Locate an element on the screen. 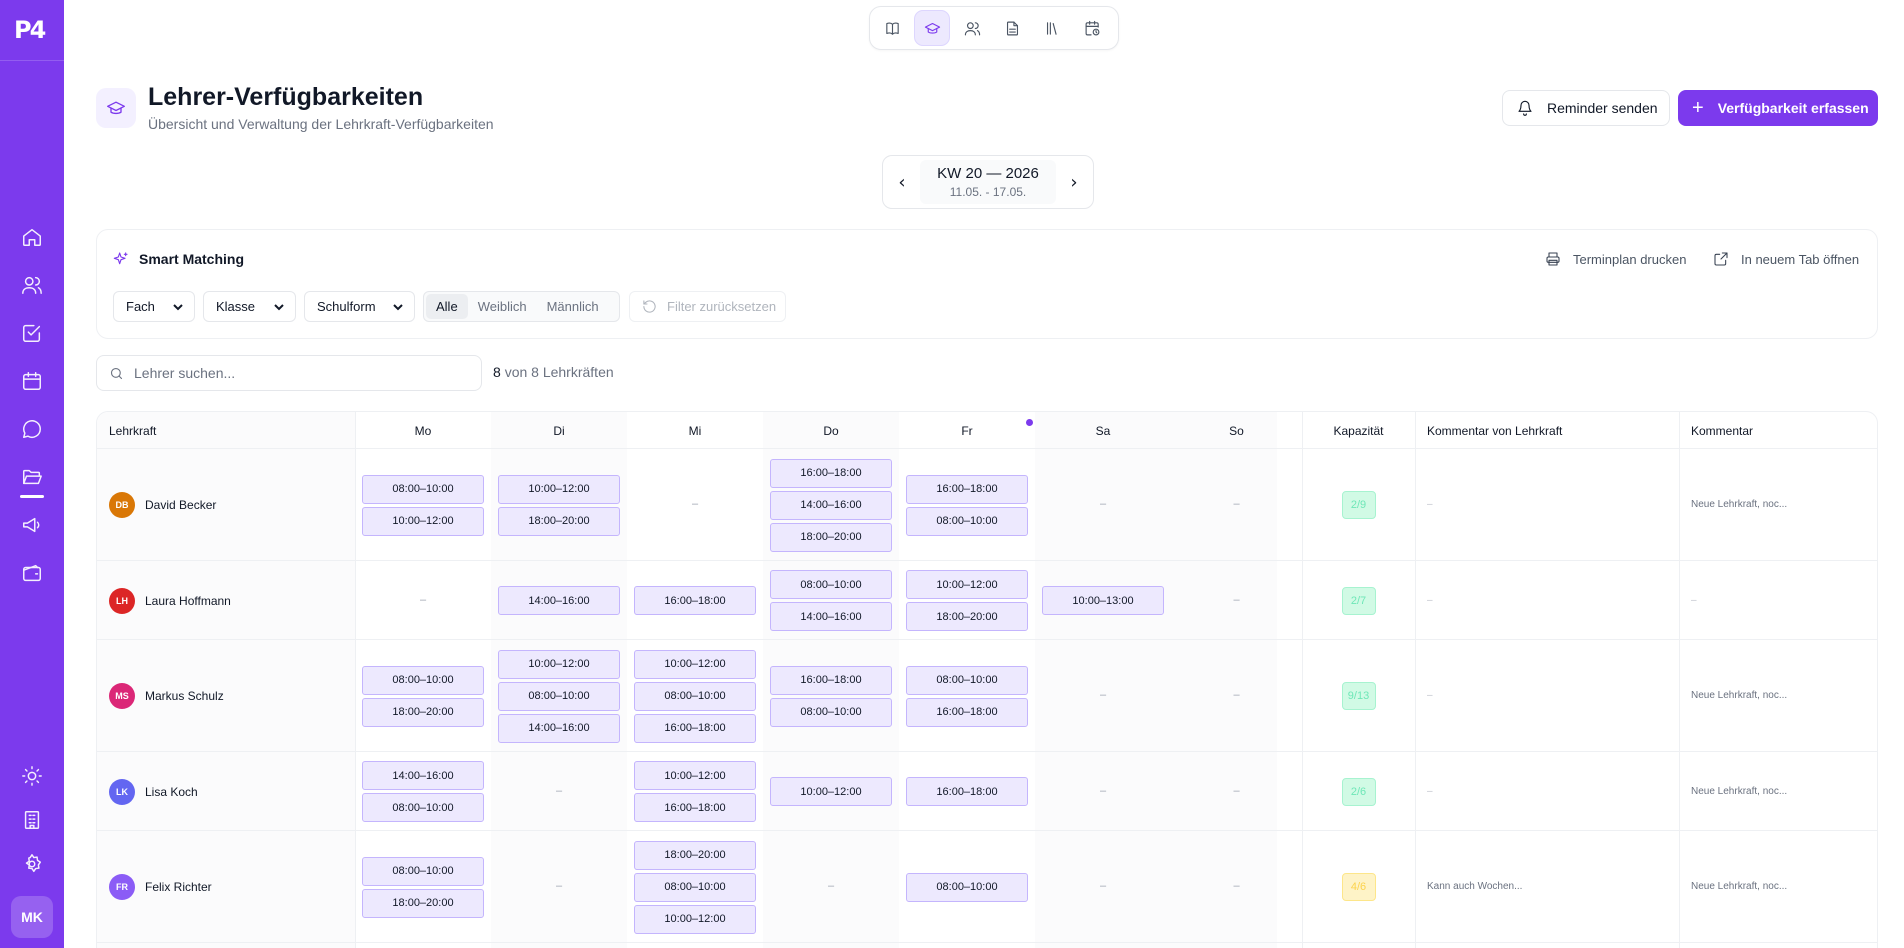 Image resolution: width=1904 pixels, height=948 pixels. next-week-button: › is located at coordinates (1074, 182).